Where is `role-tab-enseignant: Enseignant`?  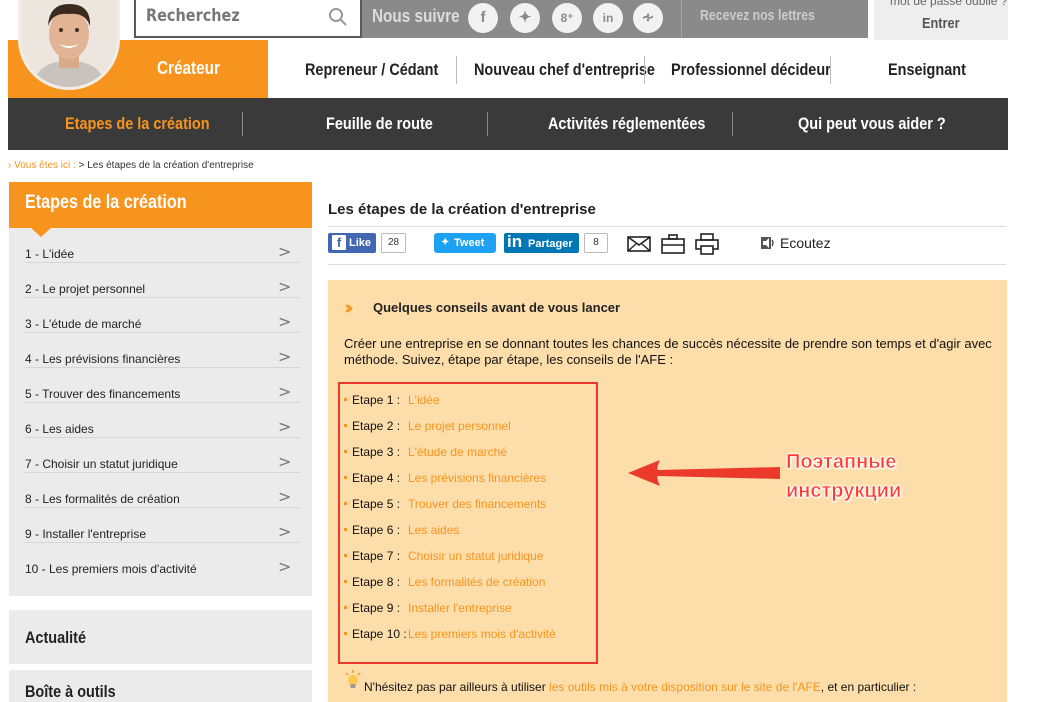
role-tab-enseignant: Enseignant is located at coordinates (927, 70).